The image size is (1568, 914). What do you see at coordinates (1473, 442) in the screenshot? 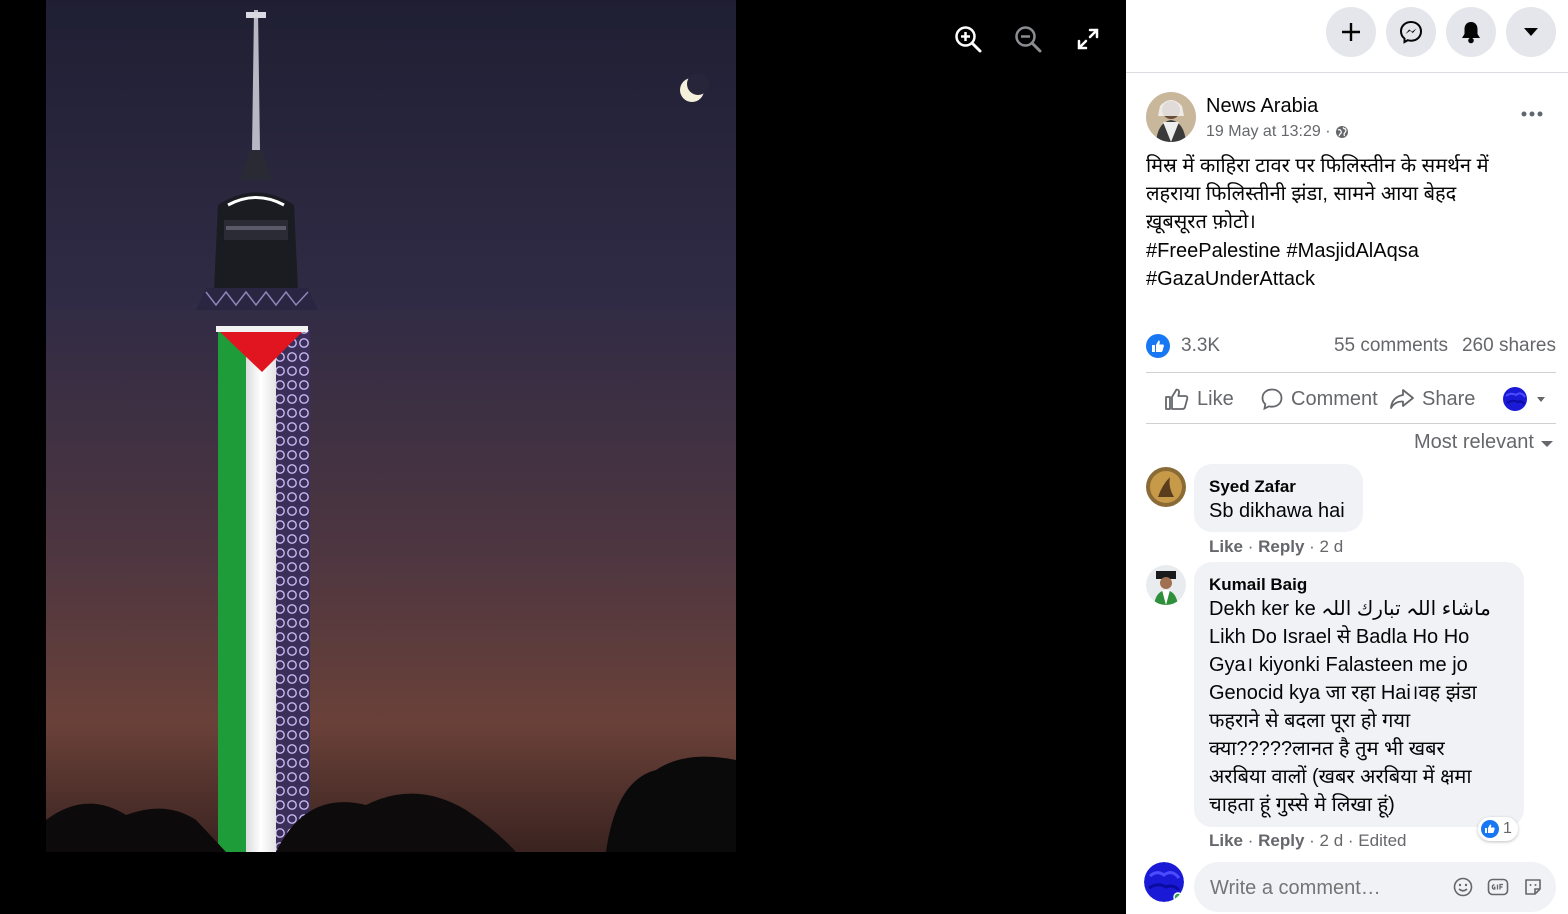
I see `sort-label: Most relevant` at bounding box center [1473, 442].